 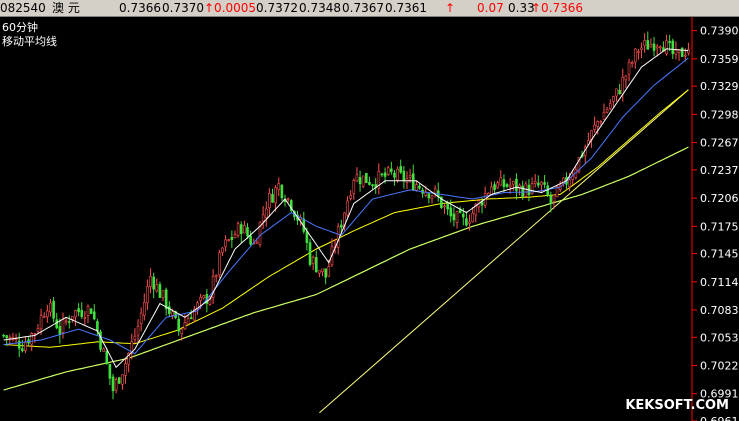 What do you see at coordinates (719, 282) in the screenshot?
I see `y-tick-label: 0.7114` at bounding box center [719, 282].